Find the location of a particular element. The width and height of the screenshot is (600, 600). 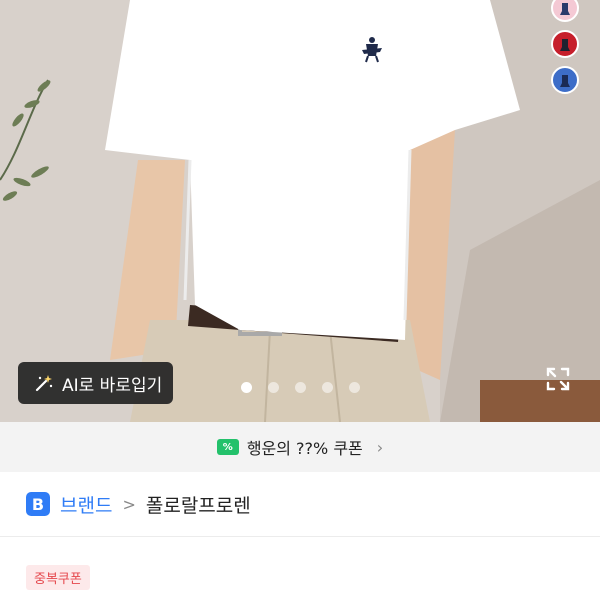

coupon-ticket-icon: % is located at coordinates (227, 447).